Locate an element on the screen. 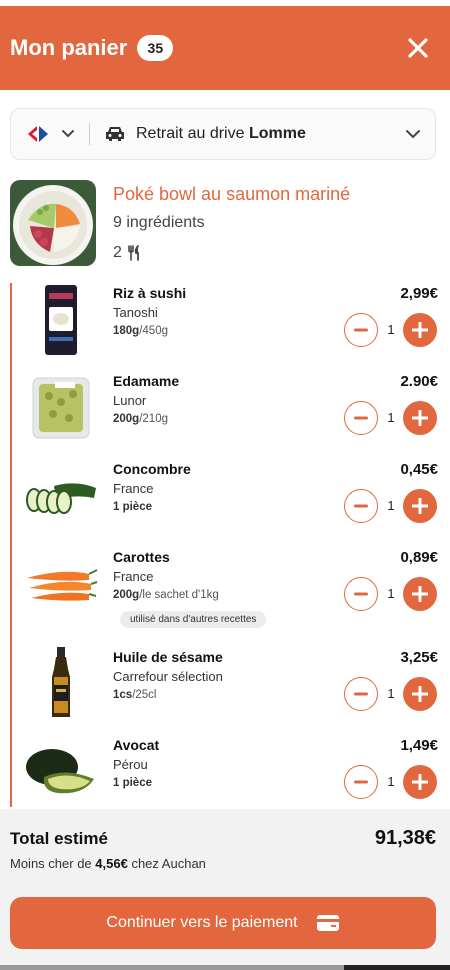 The width and height of the screenshot is (450, 970). product-brand: Lunor is located at coordinates (130, 400).